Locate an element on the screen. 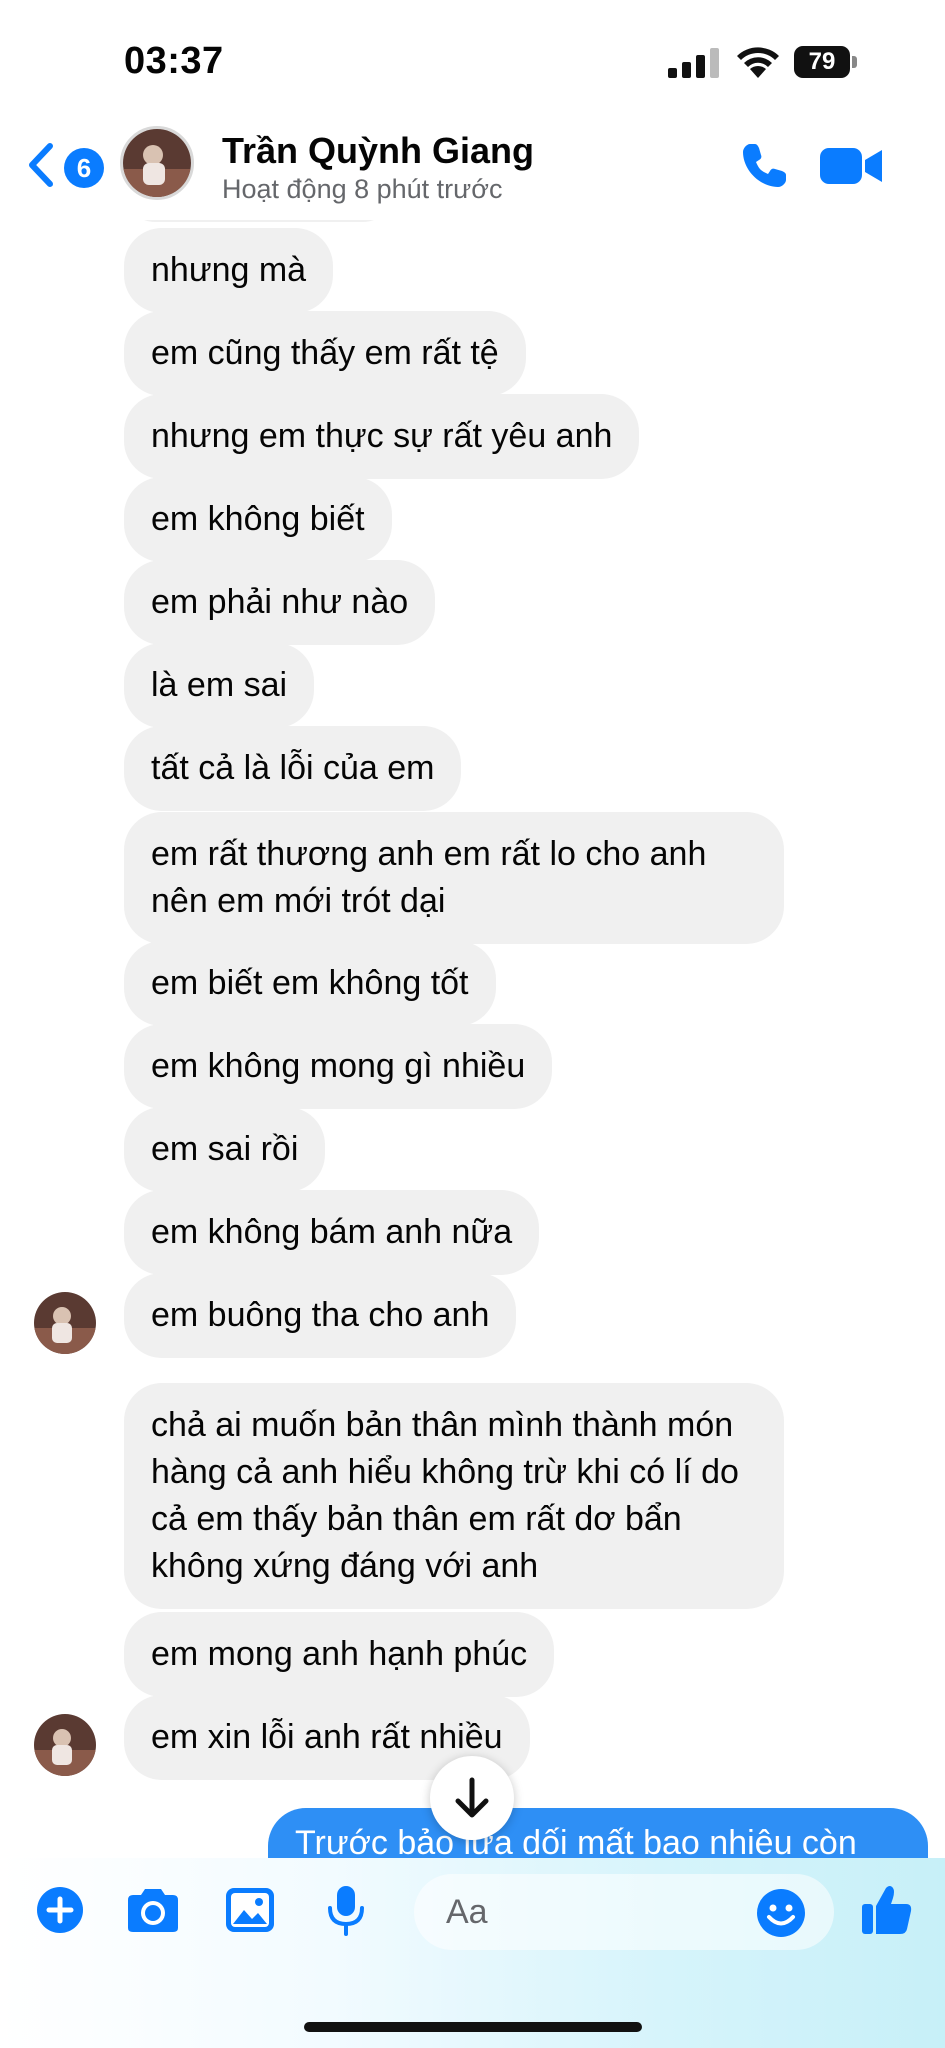 This screenshot has height=2048, width=945. plus-icon is located at coordinates (60, 1910).